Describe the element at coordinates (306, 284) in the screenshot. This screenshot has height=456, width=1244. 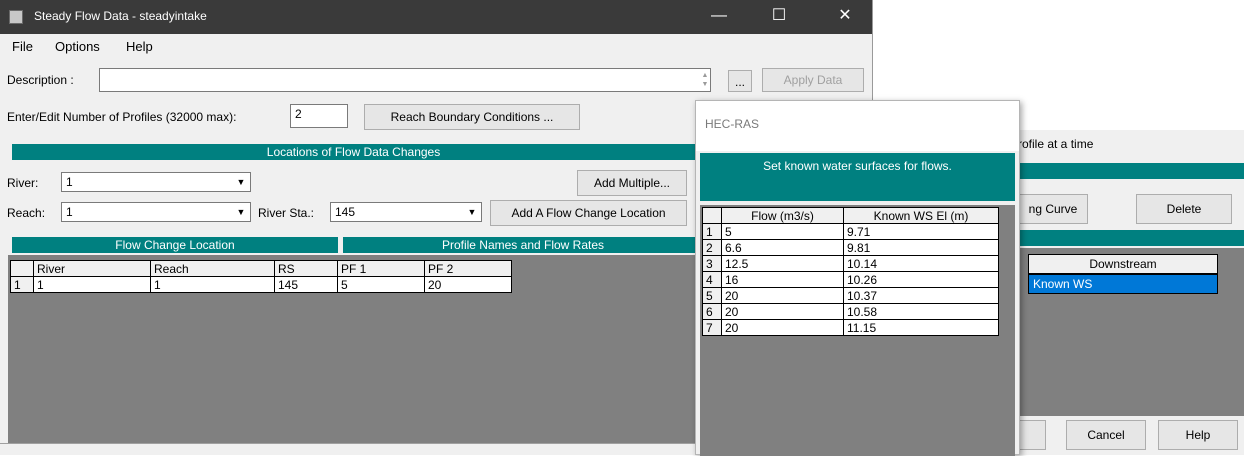
I see `cell-rs: 145` at that location.